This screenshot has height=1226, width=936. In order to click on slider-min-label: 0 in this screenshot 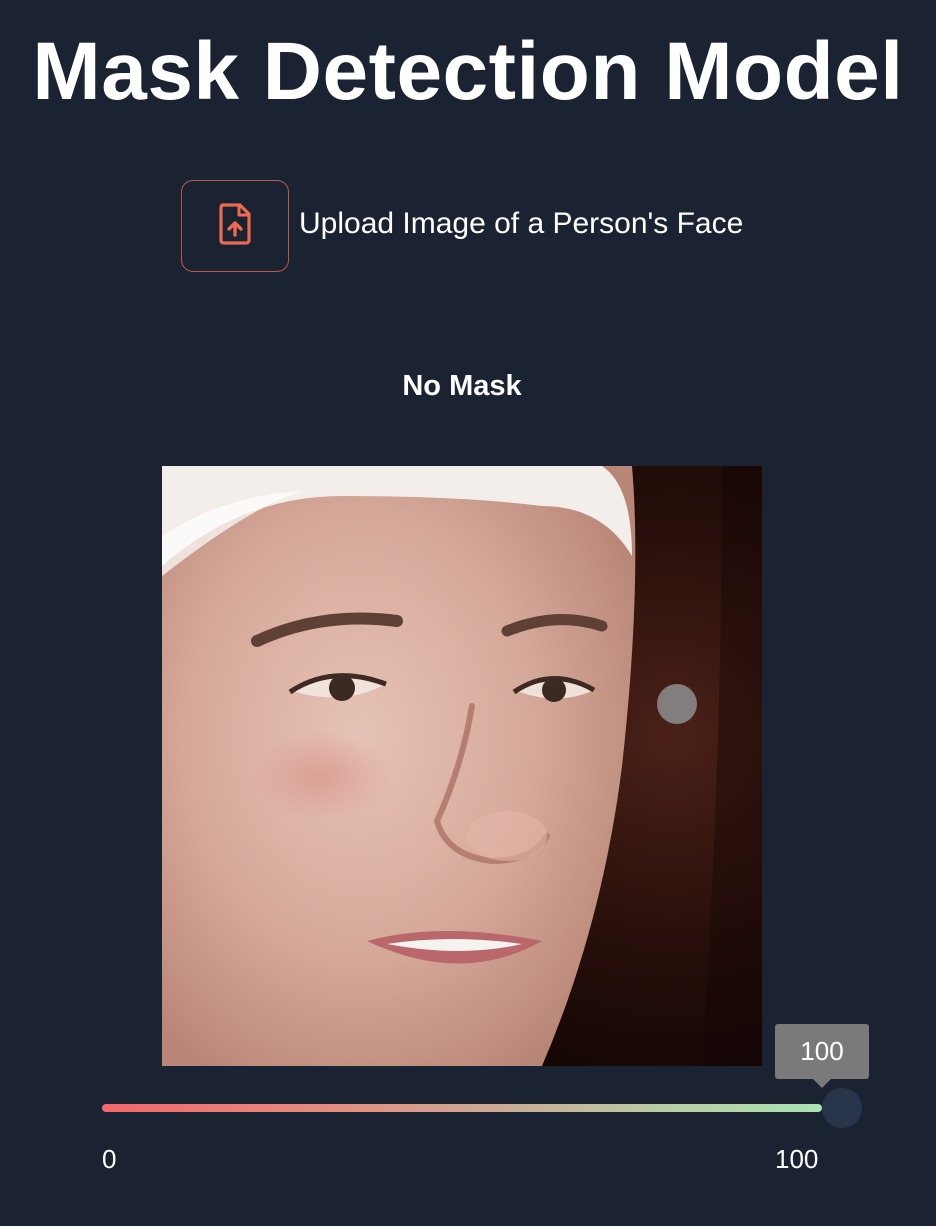, I will do `click(109, 1159)`.